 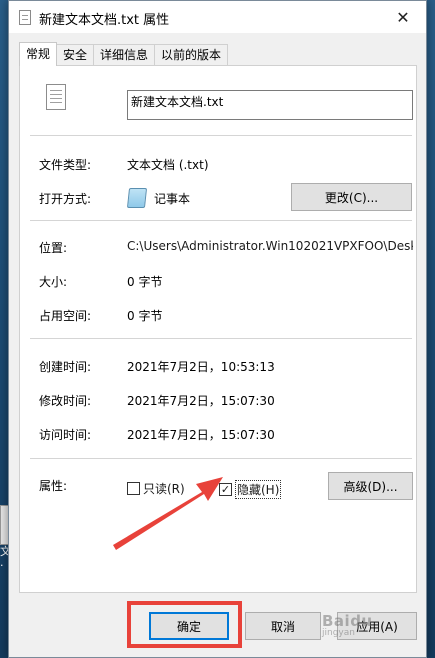 I want to click on tab-general: 常规, so click(x=38, y=54).